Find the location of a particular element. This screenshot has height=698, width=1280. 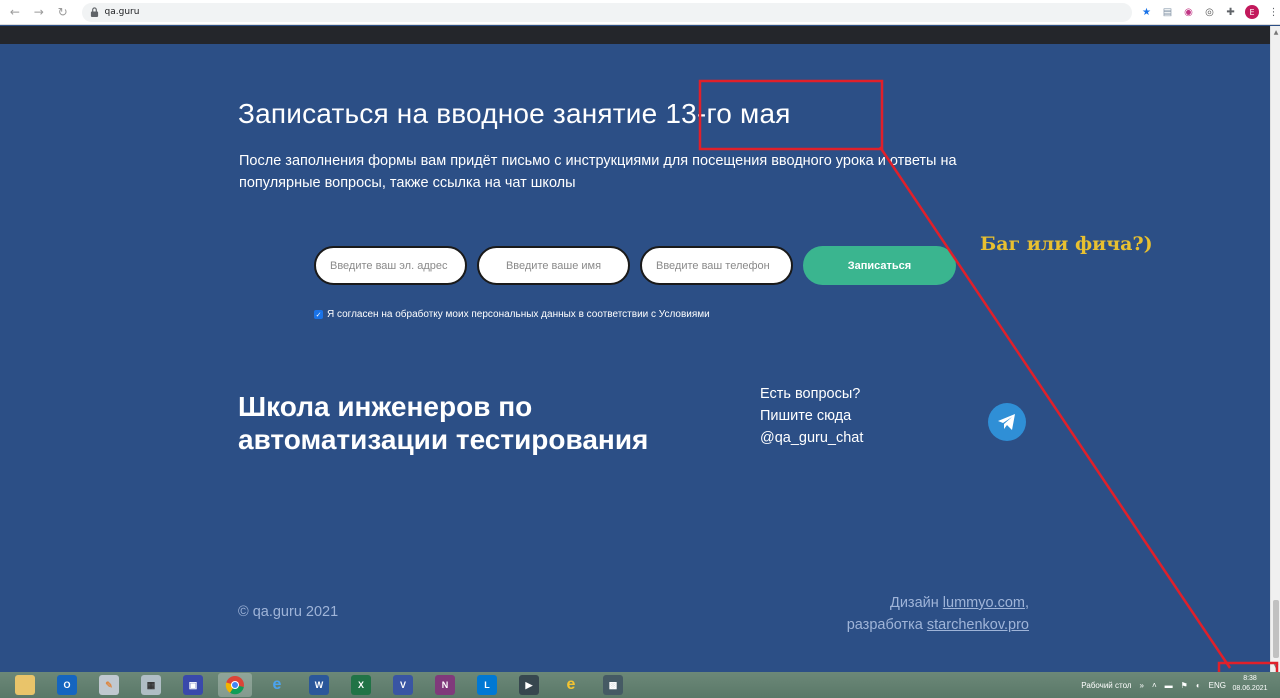

paint-icon: ✎ is located at coordinates (109, 685).